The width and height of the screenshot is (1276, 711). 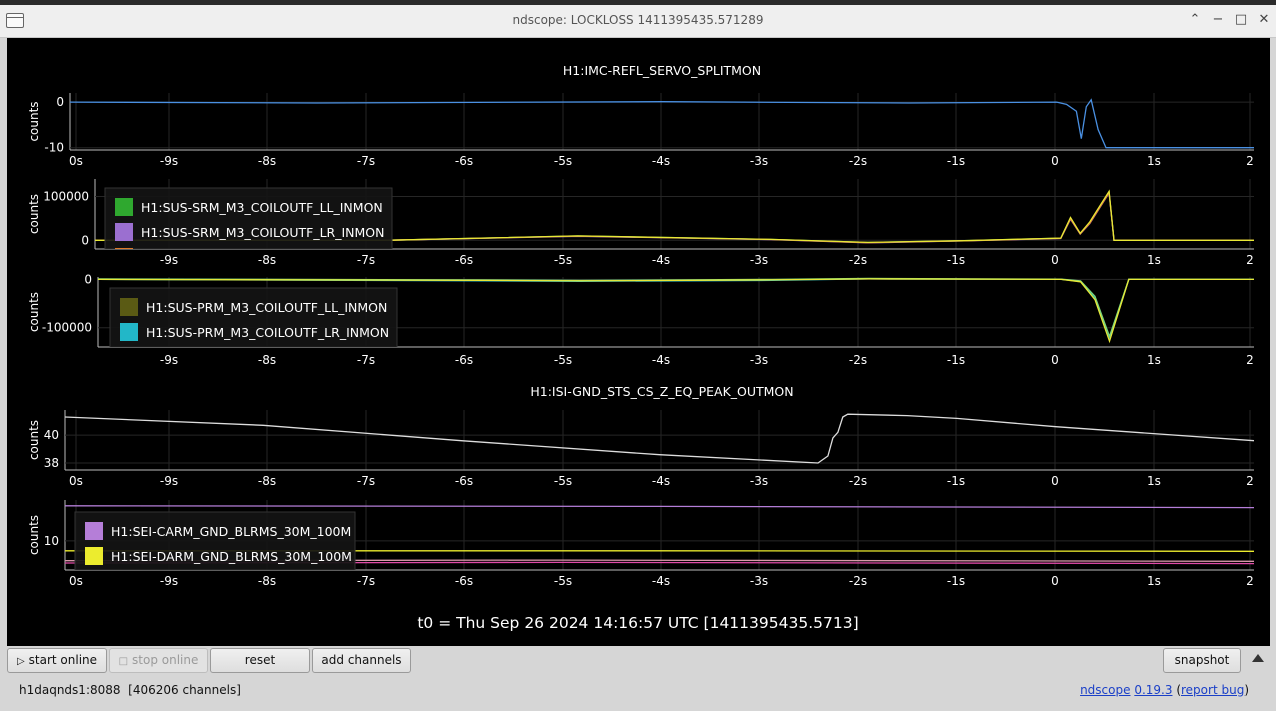 What do you see at coordinates (158, 660) in the screenshot?
I see `stop-online-button: □ stop online` at bounding box center [158, 660].